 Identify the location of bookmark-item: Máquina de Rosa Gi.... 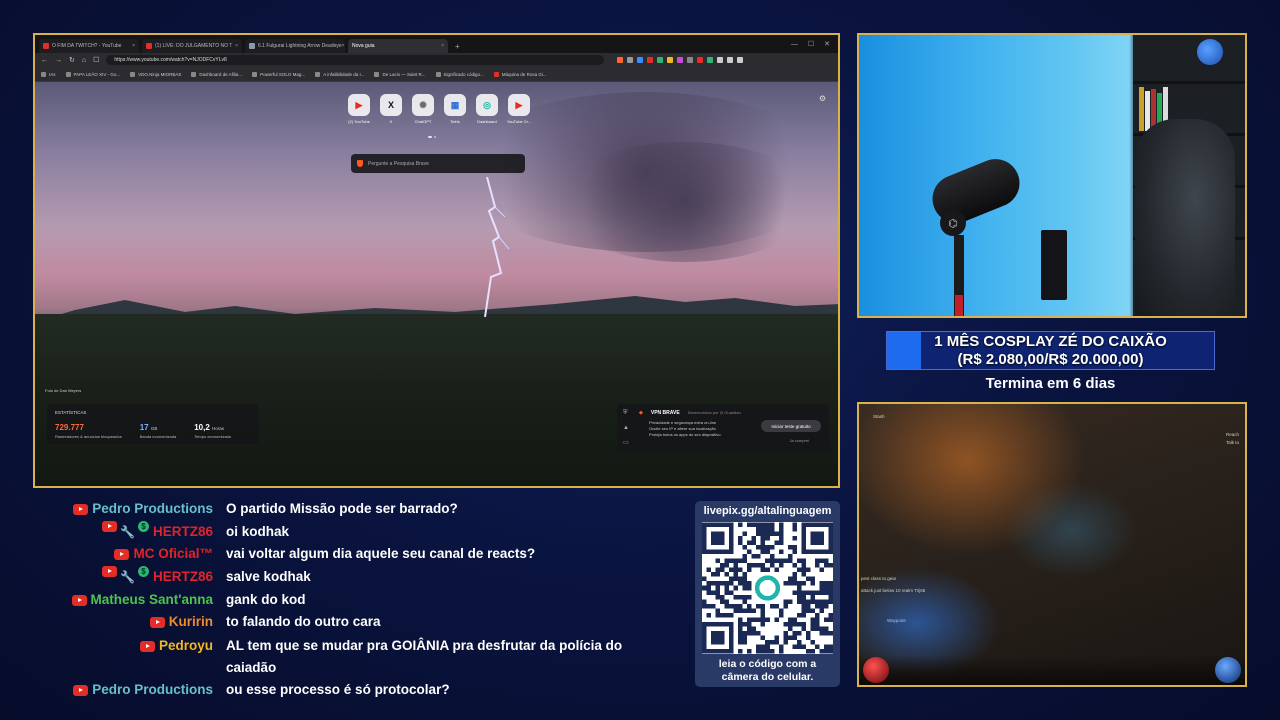
(520, 74).